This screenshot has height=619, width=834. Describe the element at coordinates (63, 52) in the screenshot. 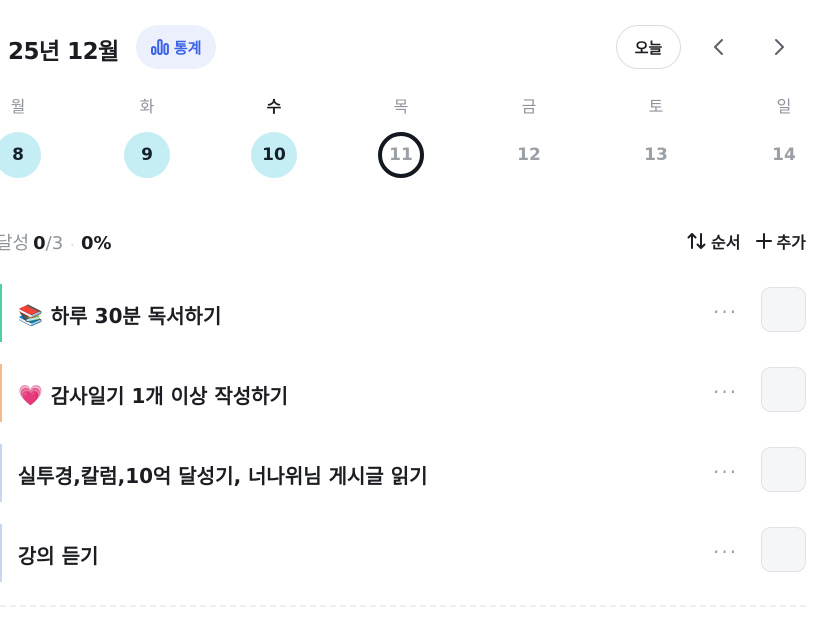

I see `month-title: 25년 12월` at that location.